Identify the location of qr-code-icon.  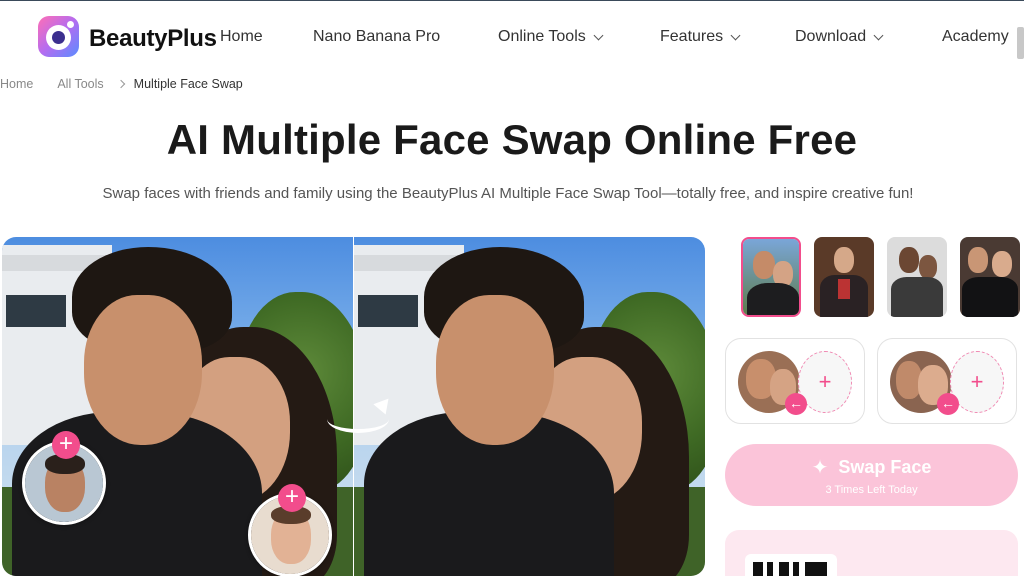
(790, 569).